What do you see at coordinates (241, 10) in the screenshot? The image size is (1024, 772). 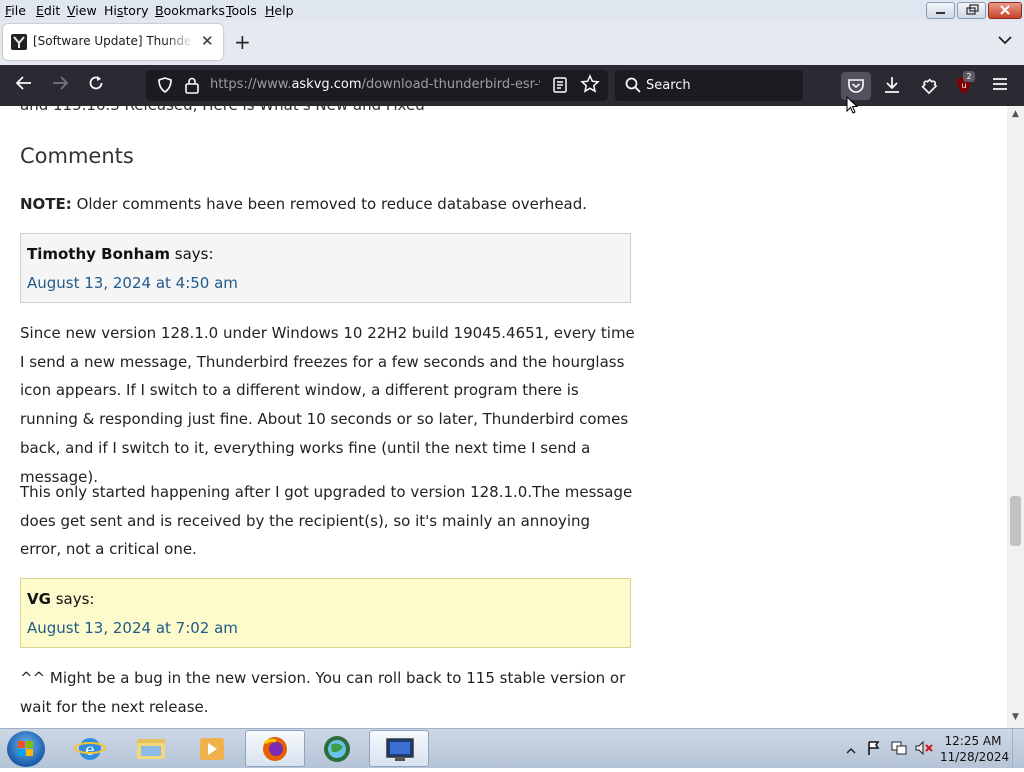 I see `menu-tools: Tools` at bounding box center [241, 10].